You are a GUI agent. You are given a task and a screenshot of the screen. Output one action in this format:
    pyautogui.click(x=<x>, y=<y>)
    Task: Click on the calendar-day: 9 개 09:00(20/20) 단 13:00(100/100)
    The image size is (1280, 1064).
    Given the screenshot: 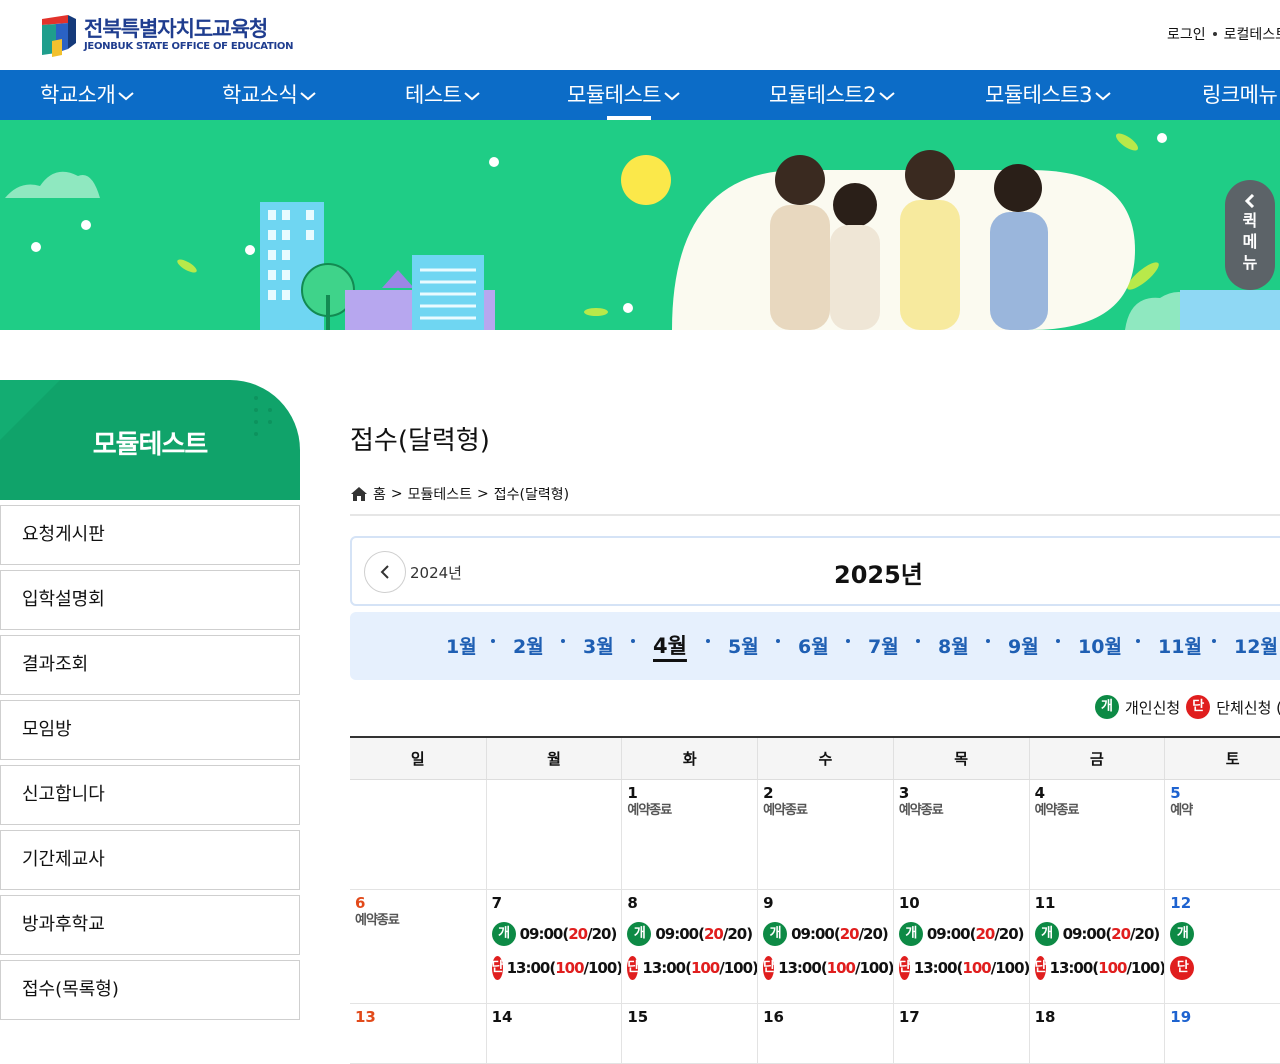 What is the action you would take?
    pyautogui.click(x=825, y=946)
    